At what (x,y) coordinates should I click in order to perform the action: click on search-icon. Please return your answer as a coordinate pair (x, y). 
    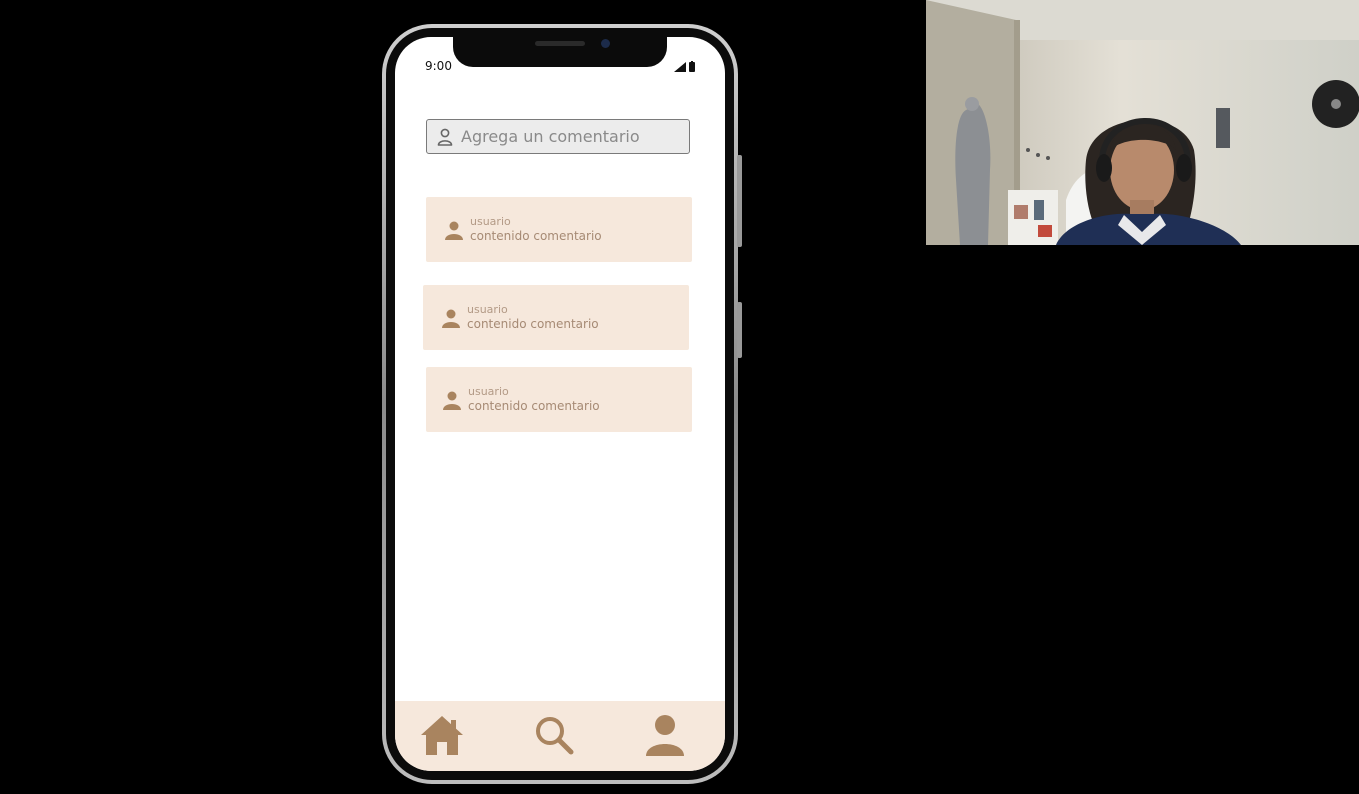
    Looking at the image, I should click on (555, 736).